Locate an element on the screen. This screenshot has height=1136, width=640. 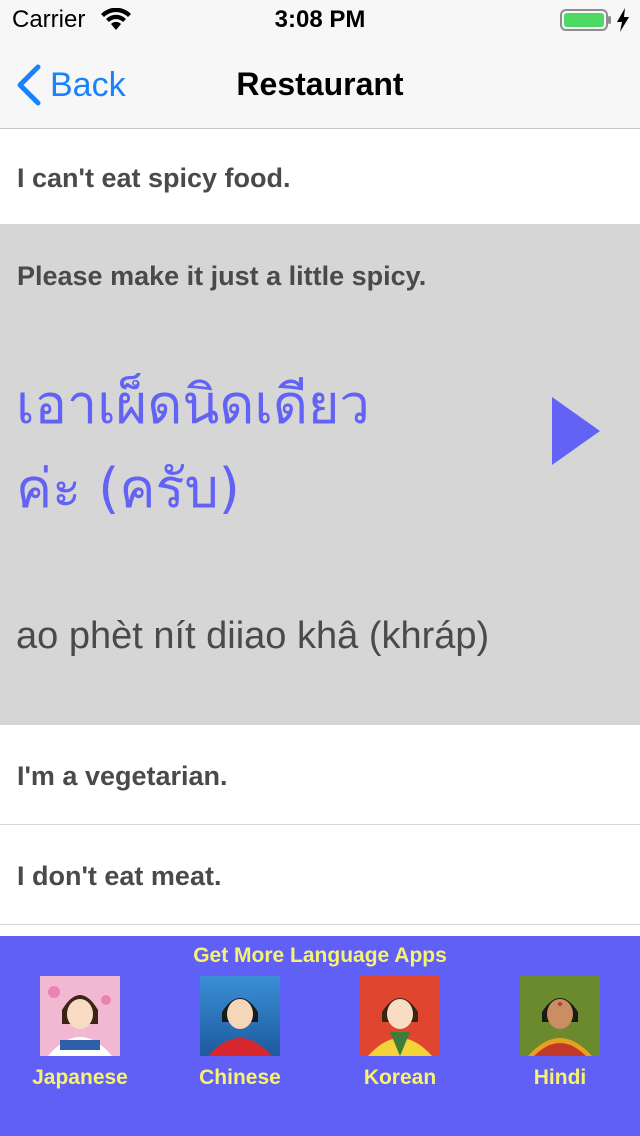
phrase-row: I'm a vegetarian. is located at coordinates (320, 775).